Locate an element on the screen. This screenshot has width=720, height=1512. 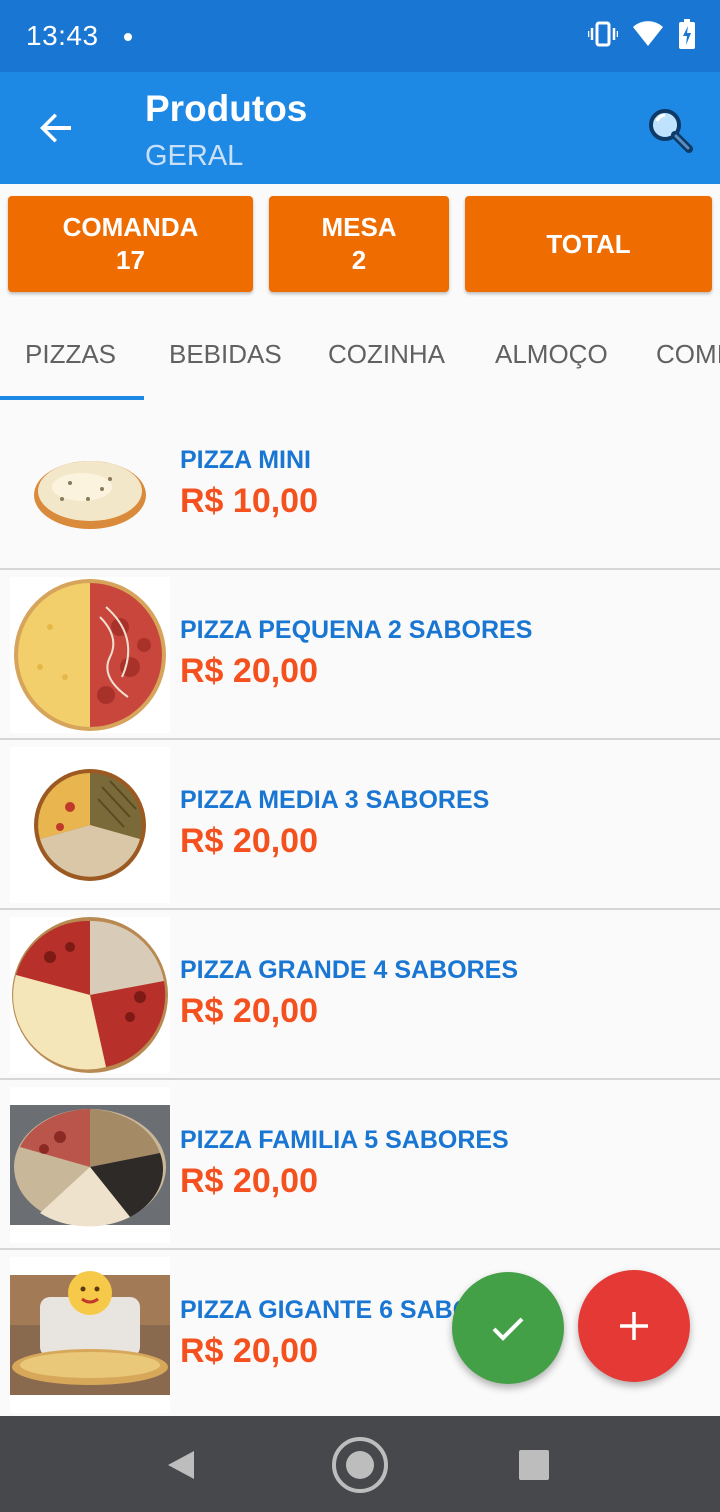
product-name: PIZZA MEDIA 3 SABORES is located at coordinates (335, 800).